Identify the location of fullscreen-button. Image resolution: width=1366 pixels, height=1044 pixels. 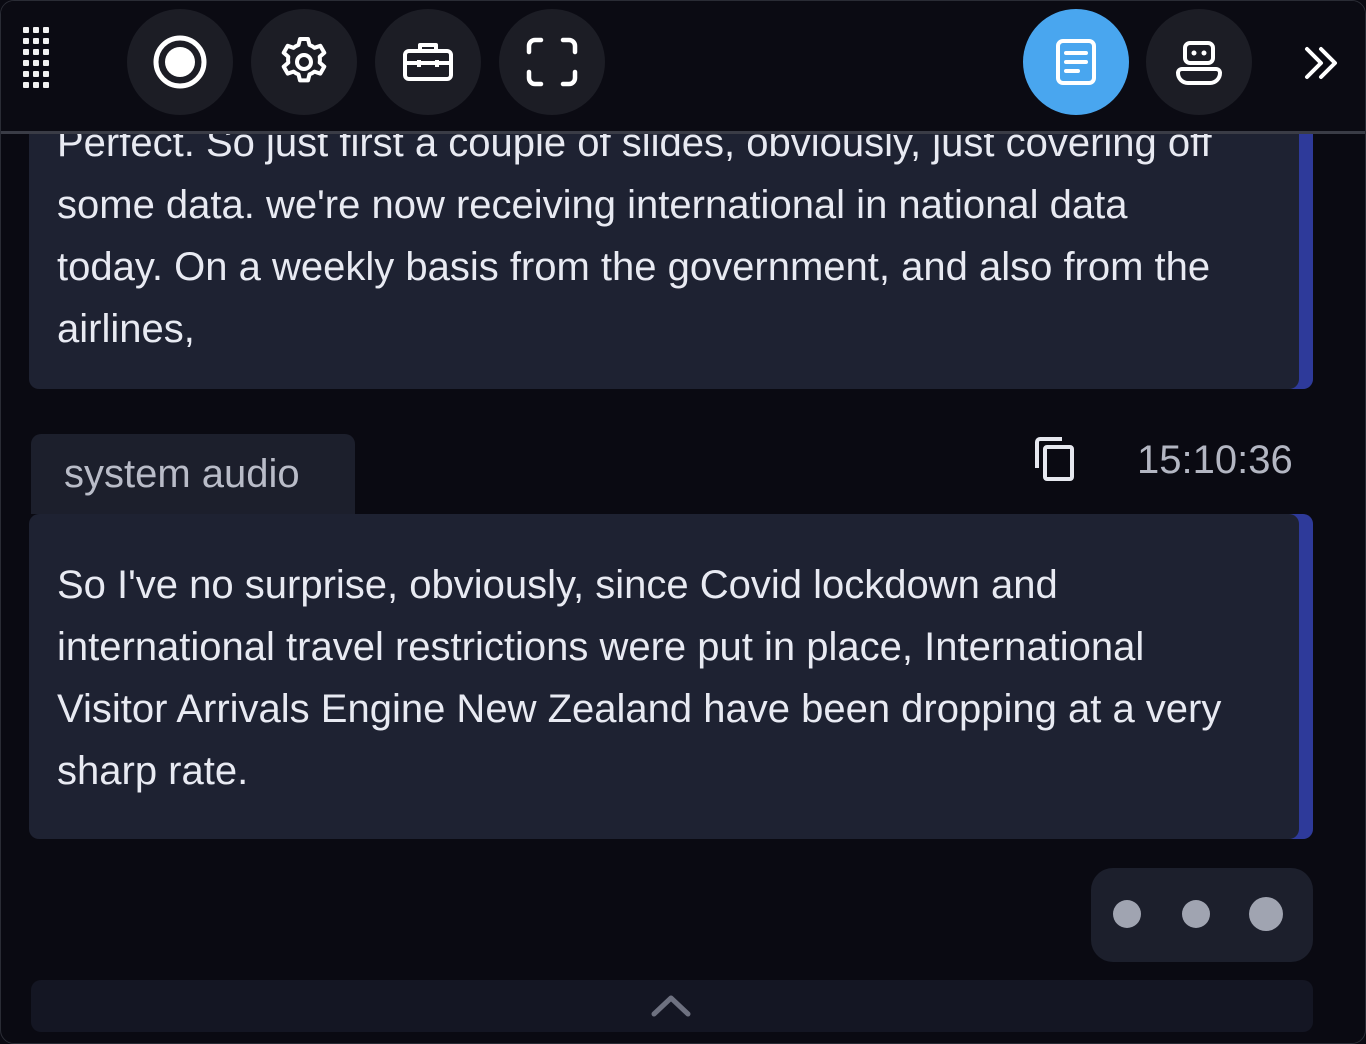
(552, 62).